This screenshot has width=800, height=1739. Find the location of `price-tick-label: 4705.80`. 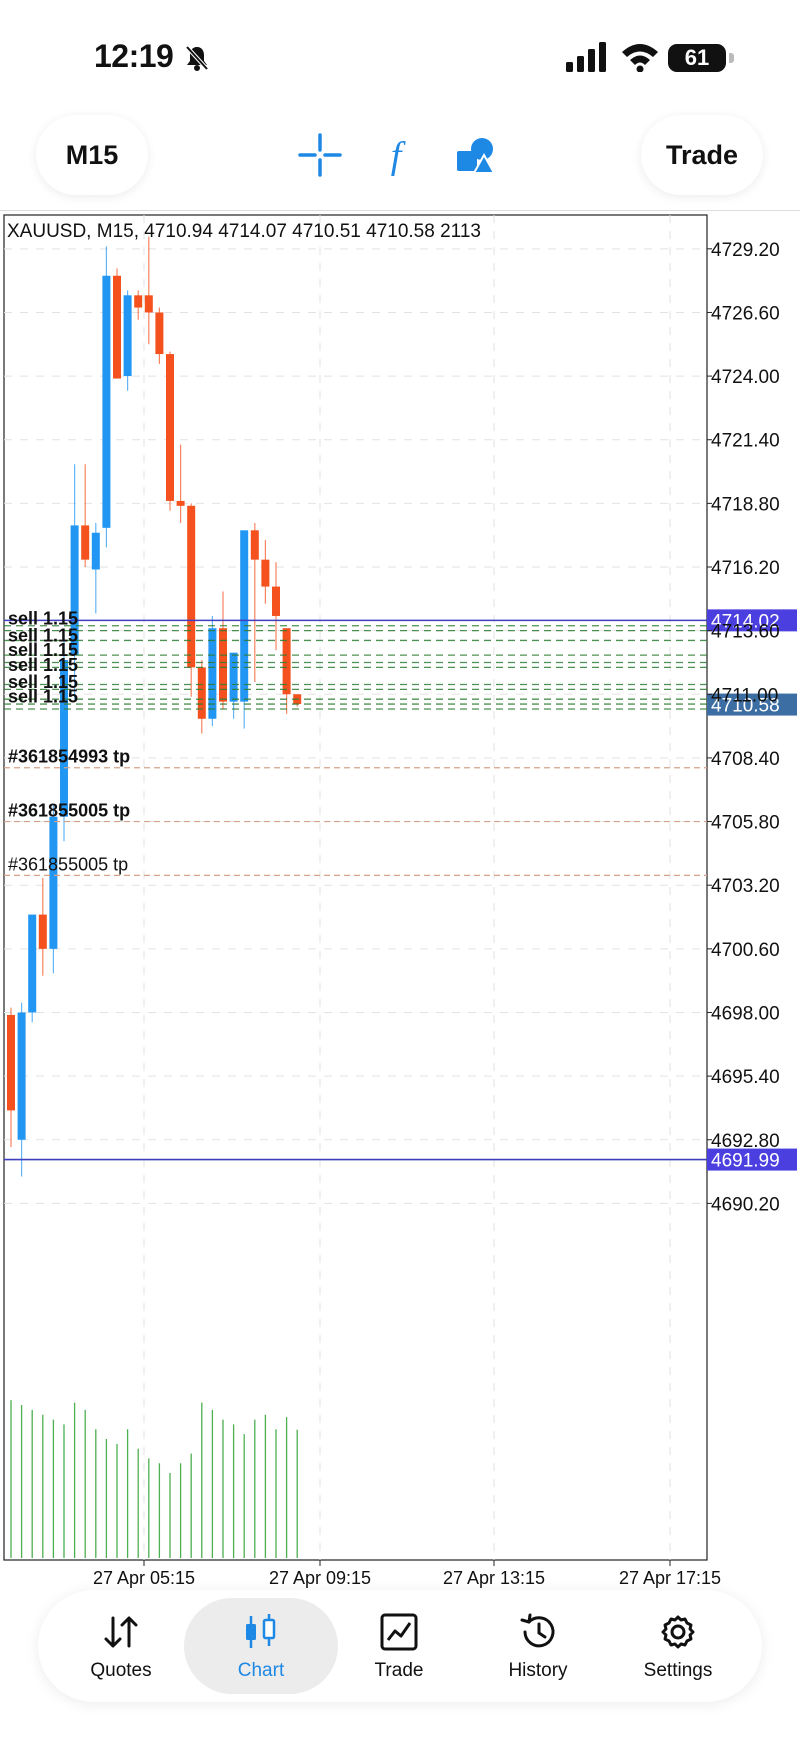

price-tick-label: 4705.80 is located at coordinates (745, 823).